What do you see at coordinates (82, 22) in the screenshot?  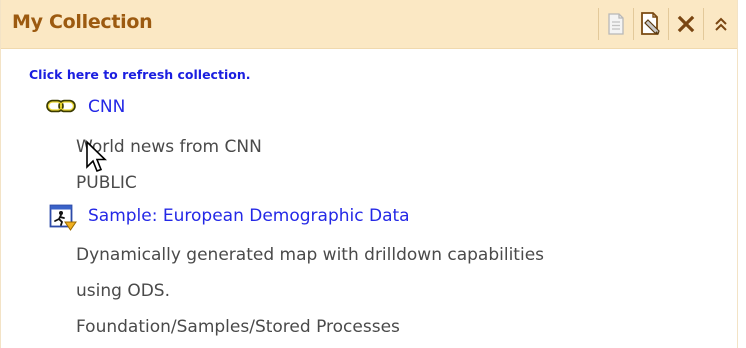 I see `portlet-title: My Collection` at bounding box center [82, 22].